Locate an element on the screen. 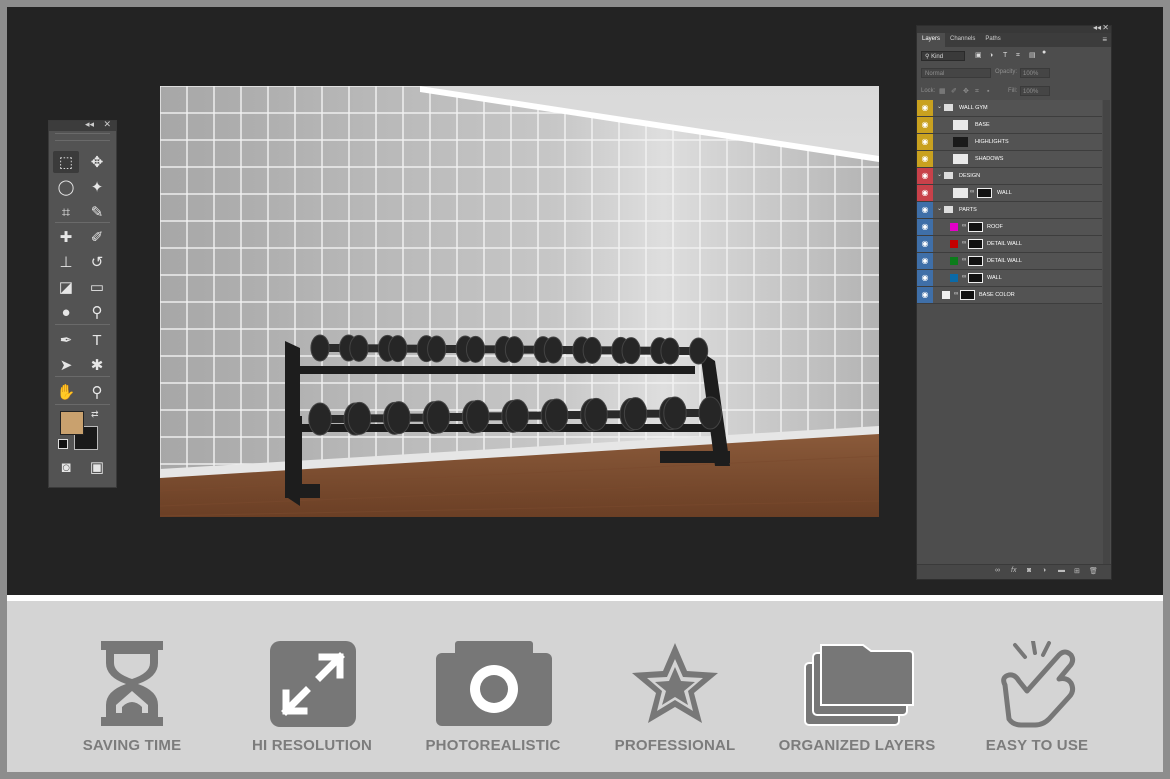 This screenshot has width=1170, height=779. adjustment-layer-icon: ◑ is located at coordinates (1044, 570).